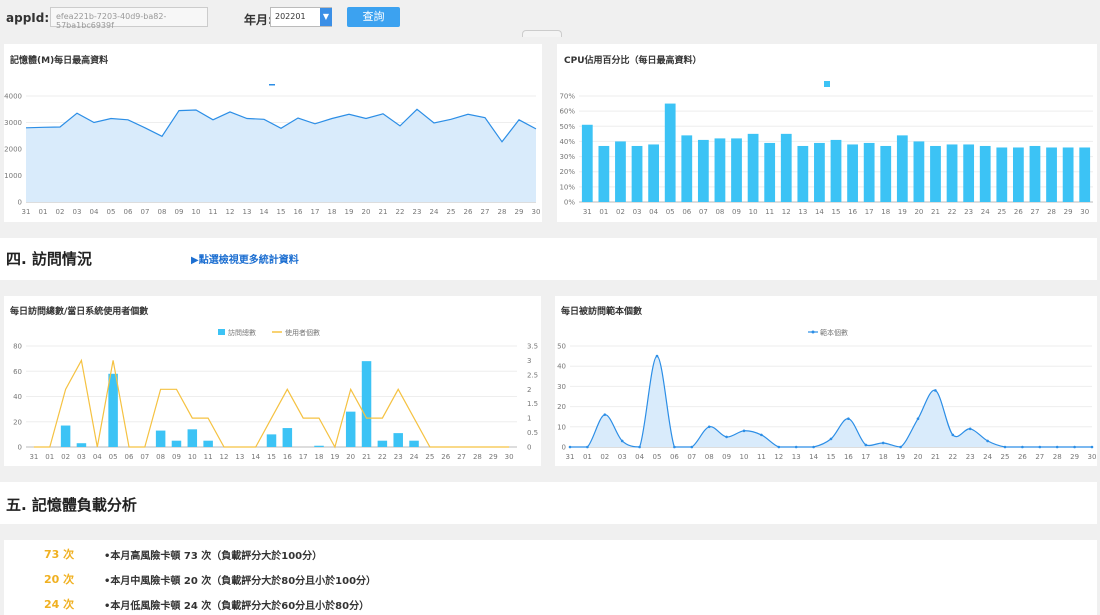 The height and width of the screenshot is (615, 1100). What do you see at coordinates (221, 332) in the screenshot?
I see `legend-marker-visits` at bounding box center [221, 332].